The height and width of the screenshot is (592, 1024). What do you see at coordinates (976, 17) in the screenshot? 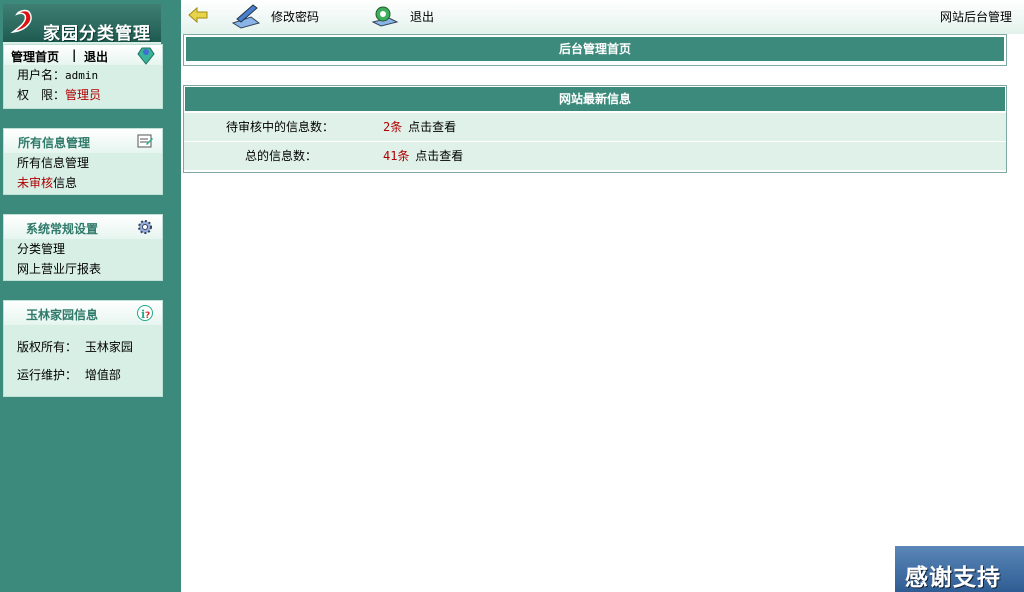
I see `site-title: 网站后台管理` at bounding box center [976, 17].